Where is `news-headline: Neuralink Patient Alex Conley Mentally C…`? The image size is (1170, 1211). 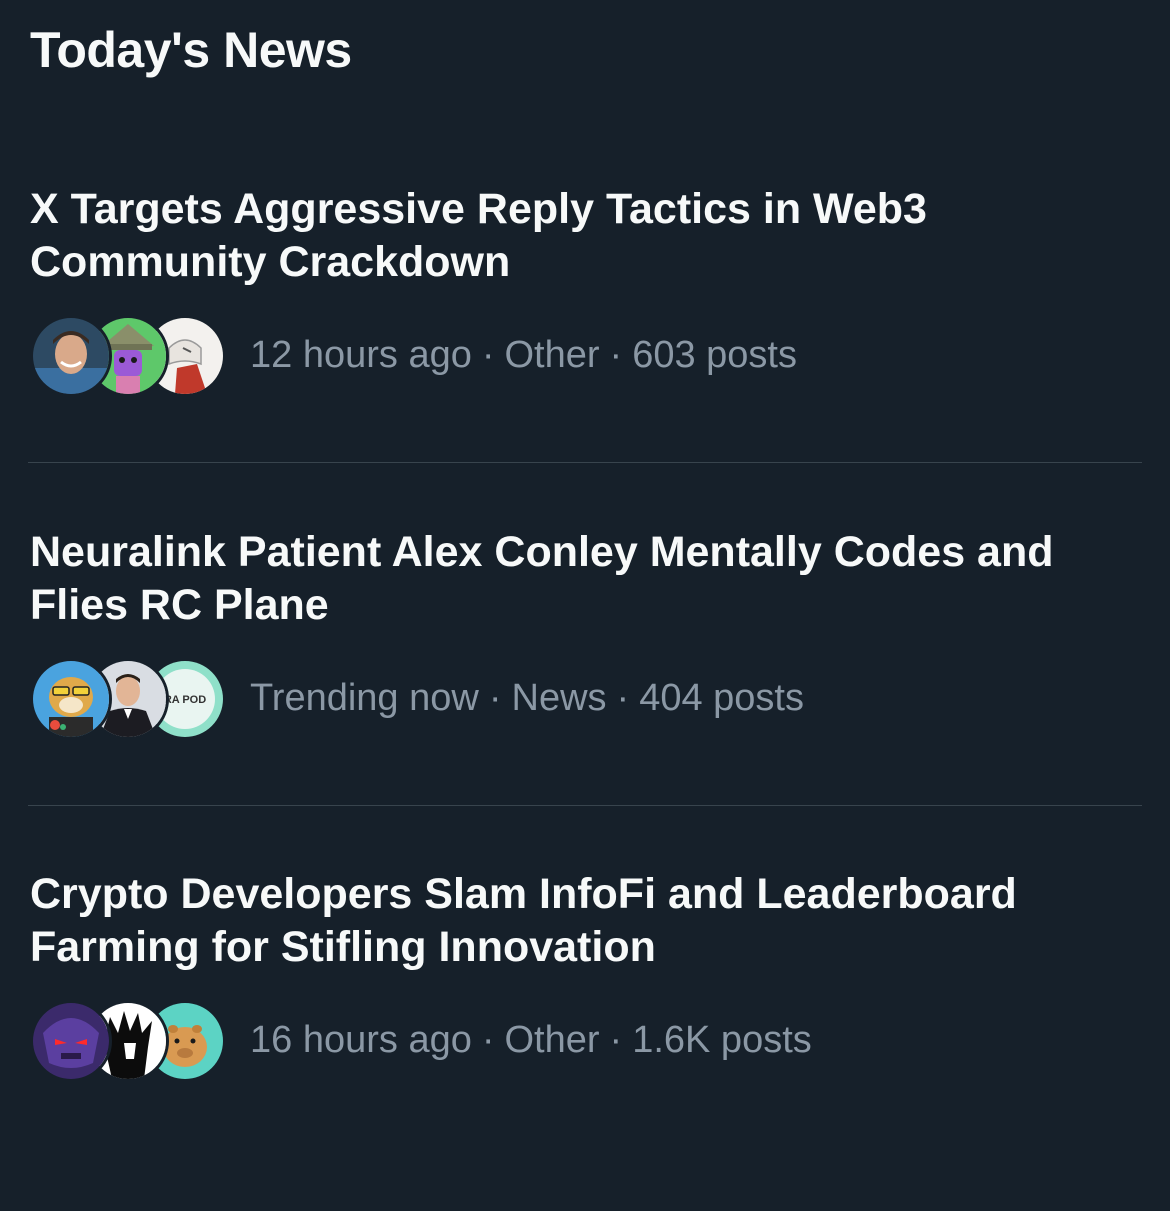 news-headline: Neuralink Patient Alex Conley Mentally C… is located at coordinates (585, 579).